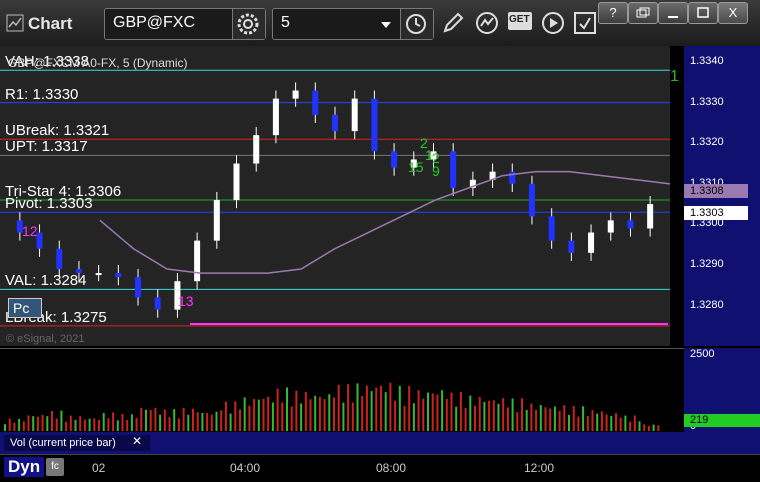 Image resolution: width=760 pixels, height=482 pixels. I want to click on volume-axis: 2500 0 219, so click(722, 390).